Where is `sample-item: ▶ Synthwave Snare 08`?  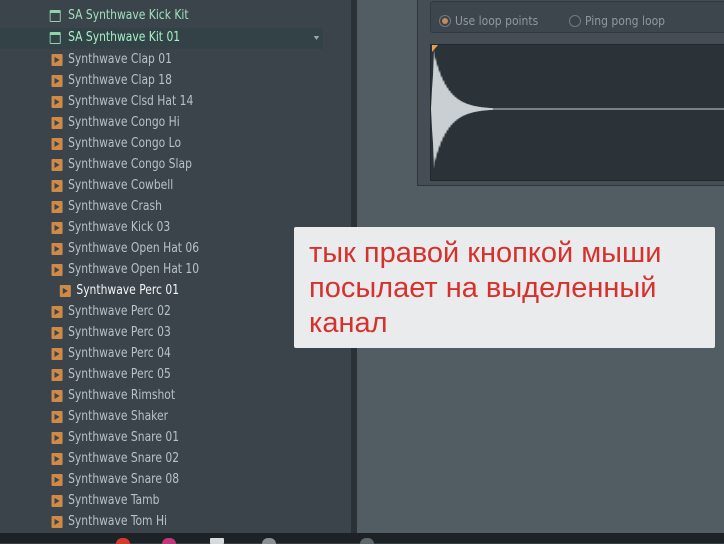 sample-item: ▶ Synthwave Snare 08 is located at coordinates (161, 480).